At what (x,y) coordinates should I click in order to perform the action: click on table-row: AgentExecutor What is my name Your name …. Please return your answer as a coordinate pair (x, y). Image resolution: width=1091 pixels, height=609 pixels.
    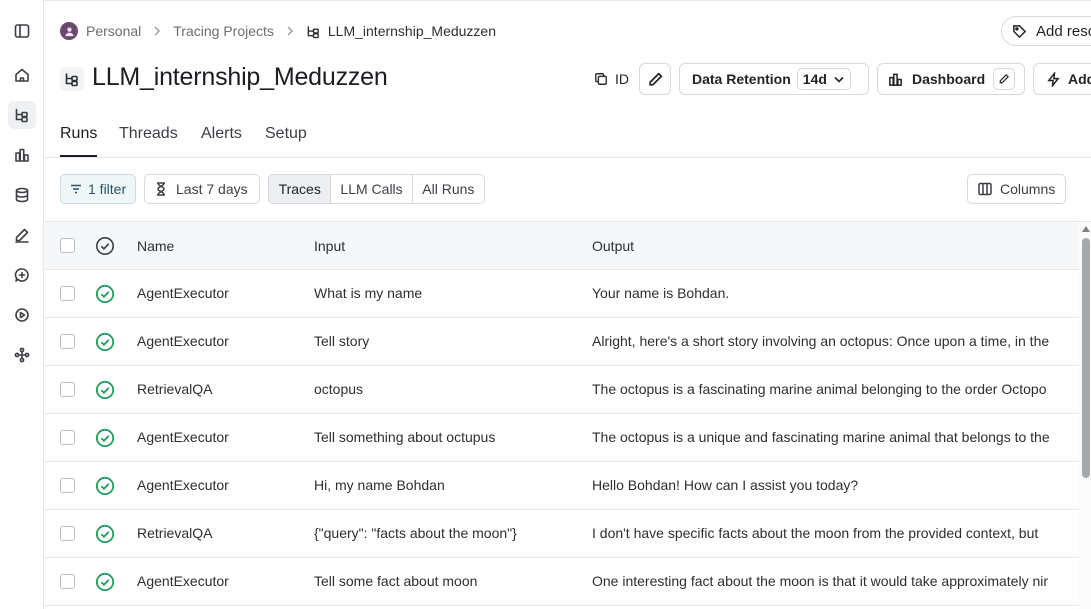
    Looking at the image, I should click on (567, 294).